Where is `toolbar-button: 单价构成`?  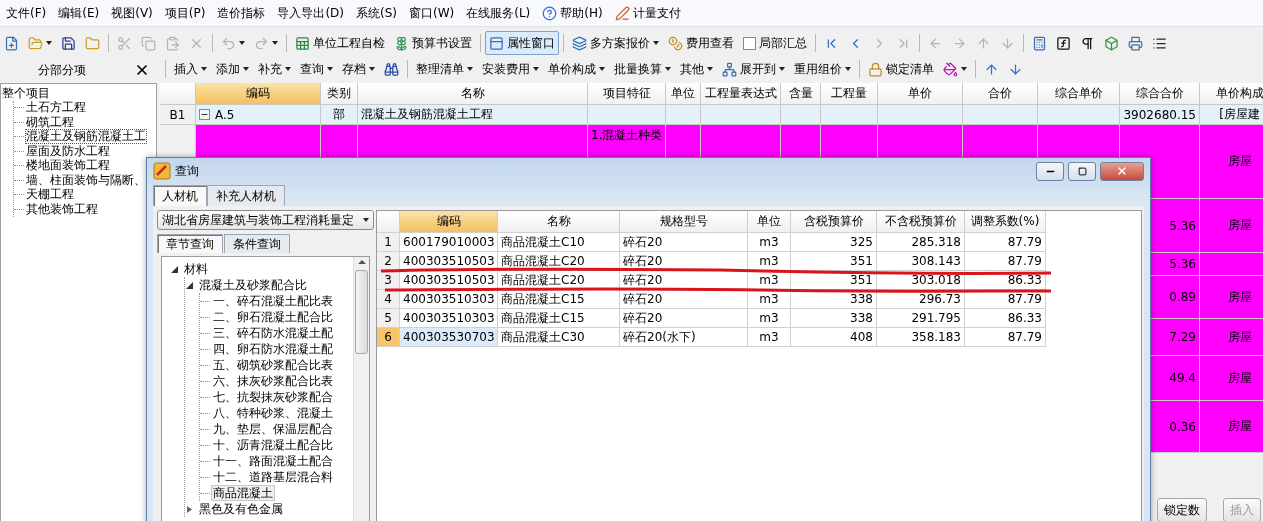
toolbar-button: 单价构成 is located at coordinates (576, 69).